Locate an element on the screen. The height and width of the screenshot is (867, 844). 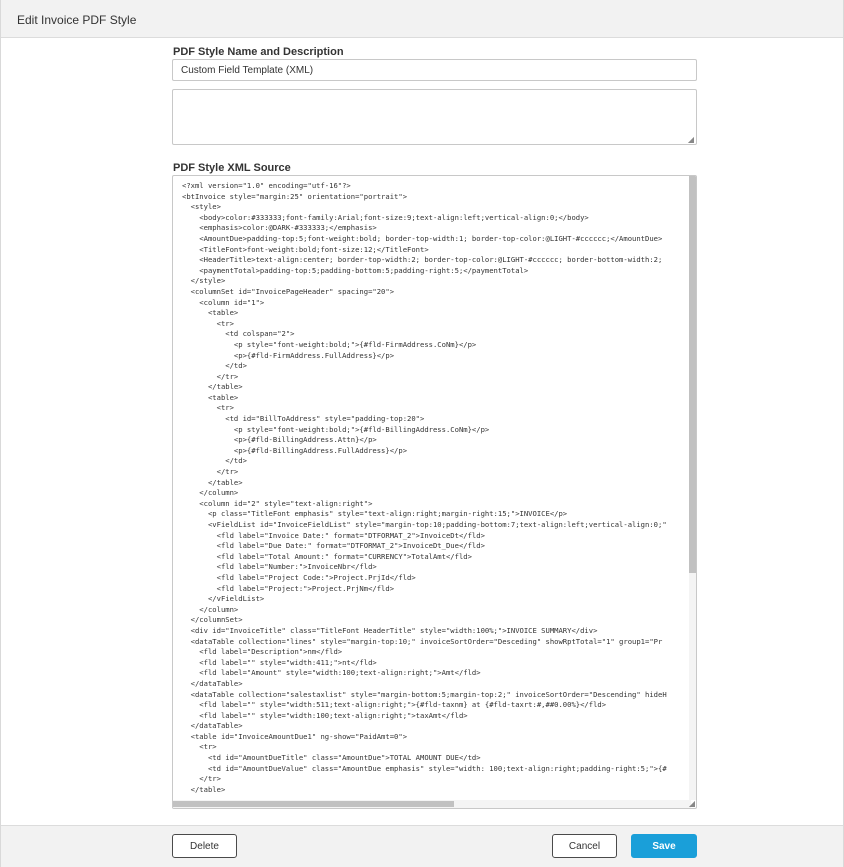
xml-code-line: </columnSet> is located at coordinates (212, 620).